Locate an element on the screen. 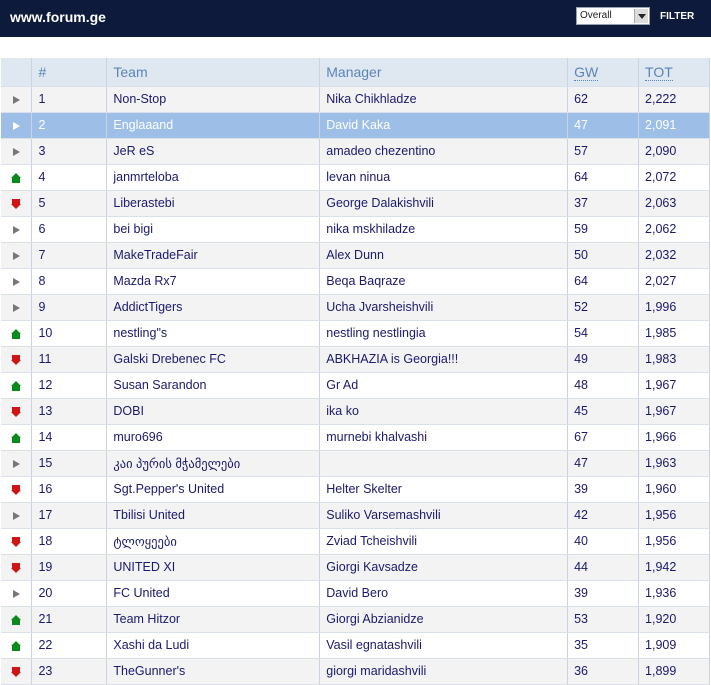 This screenshot has width=711, height=685. team-name-link: Non-Stop is located at coordinates (213, 99).